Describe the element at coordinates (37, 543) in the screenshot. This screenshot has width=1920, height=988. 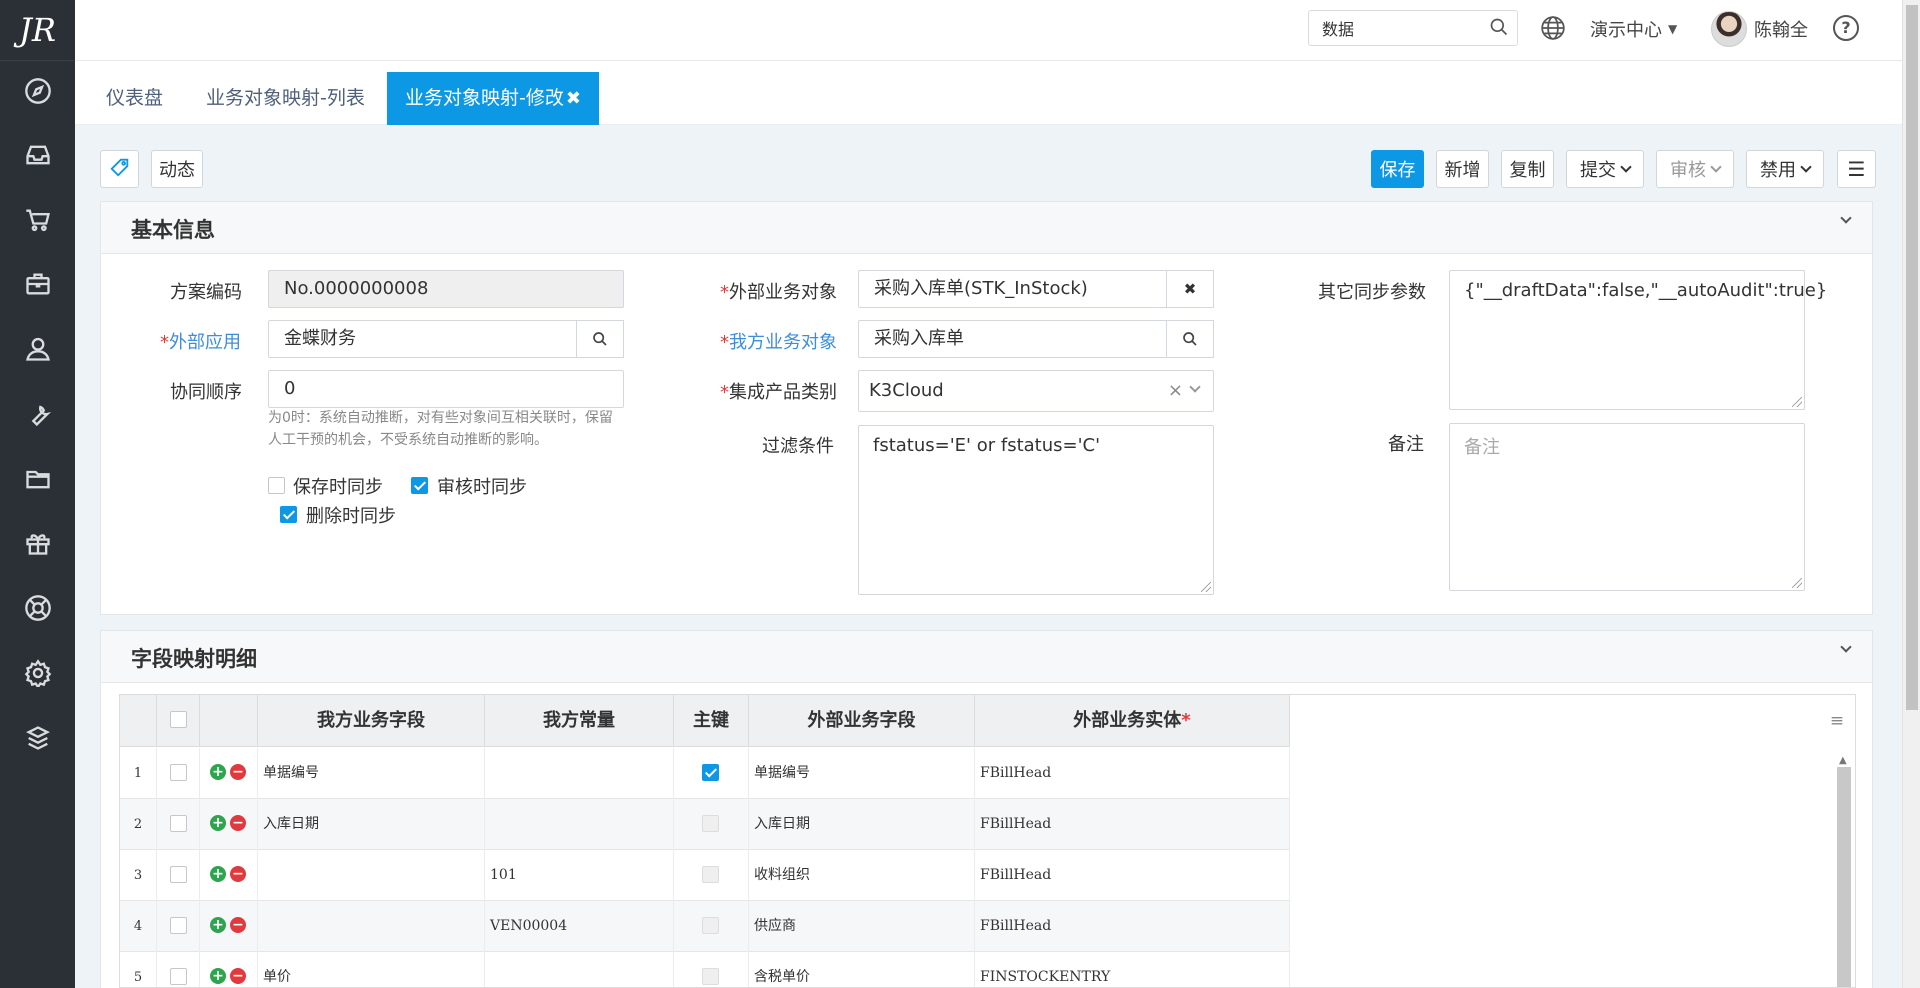
I see `gift-icon` at that location.